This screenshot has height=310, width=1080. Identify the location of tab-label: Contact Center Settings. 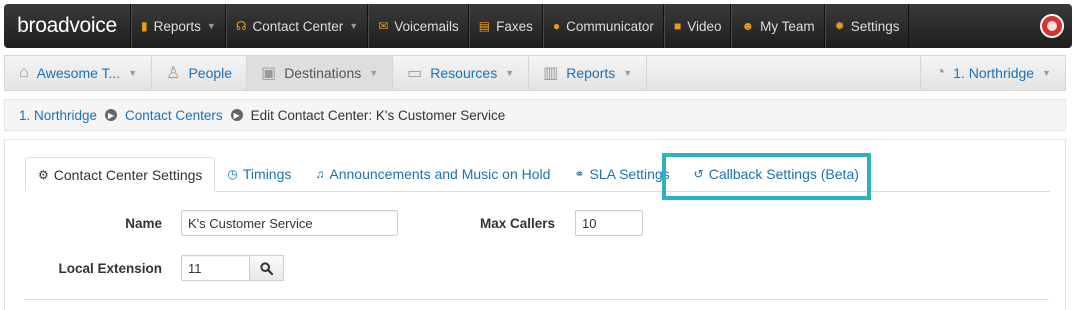
(128, 174).